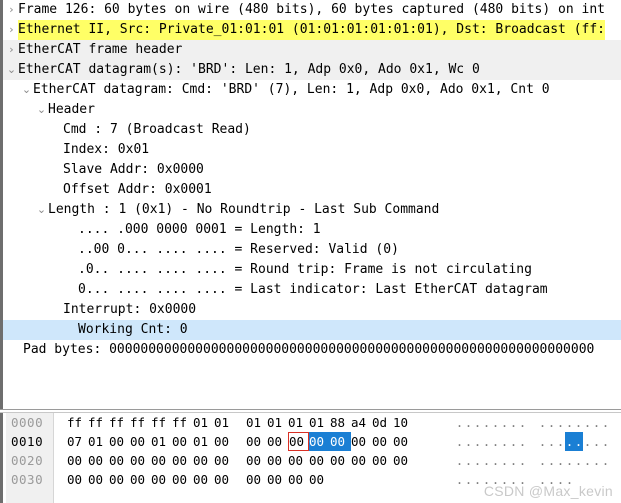 This screenshot has height=503, width=621. What do you see at coordinates (312, 330) in the screenshot?
I see `tree-row: Working Cnt: 0` at bounding box center [312, 330].